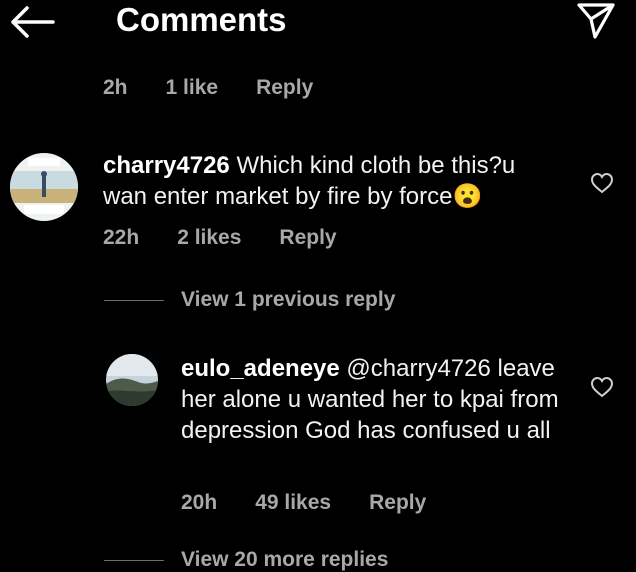  What do you see at coordinates (288, 299) in the screenshot?
I see `view-previous-label: View 1 previous reply` at bounding box center [288, 299].